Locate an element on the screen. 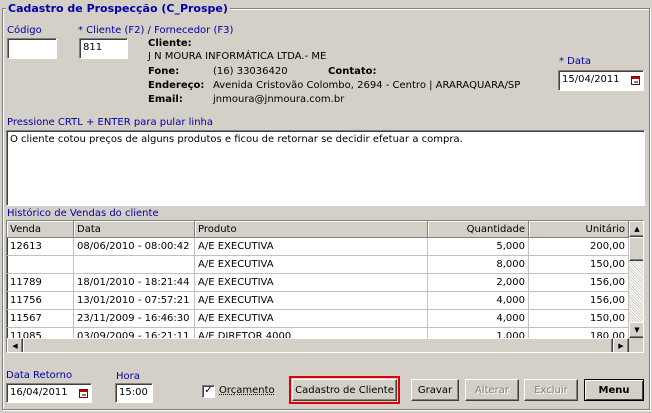 The height and width of the screenshot is (413, 652). horizontal-scrollbar: ◀ ▶ is located at coordinates (318, 345).